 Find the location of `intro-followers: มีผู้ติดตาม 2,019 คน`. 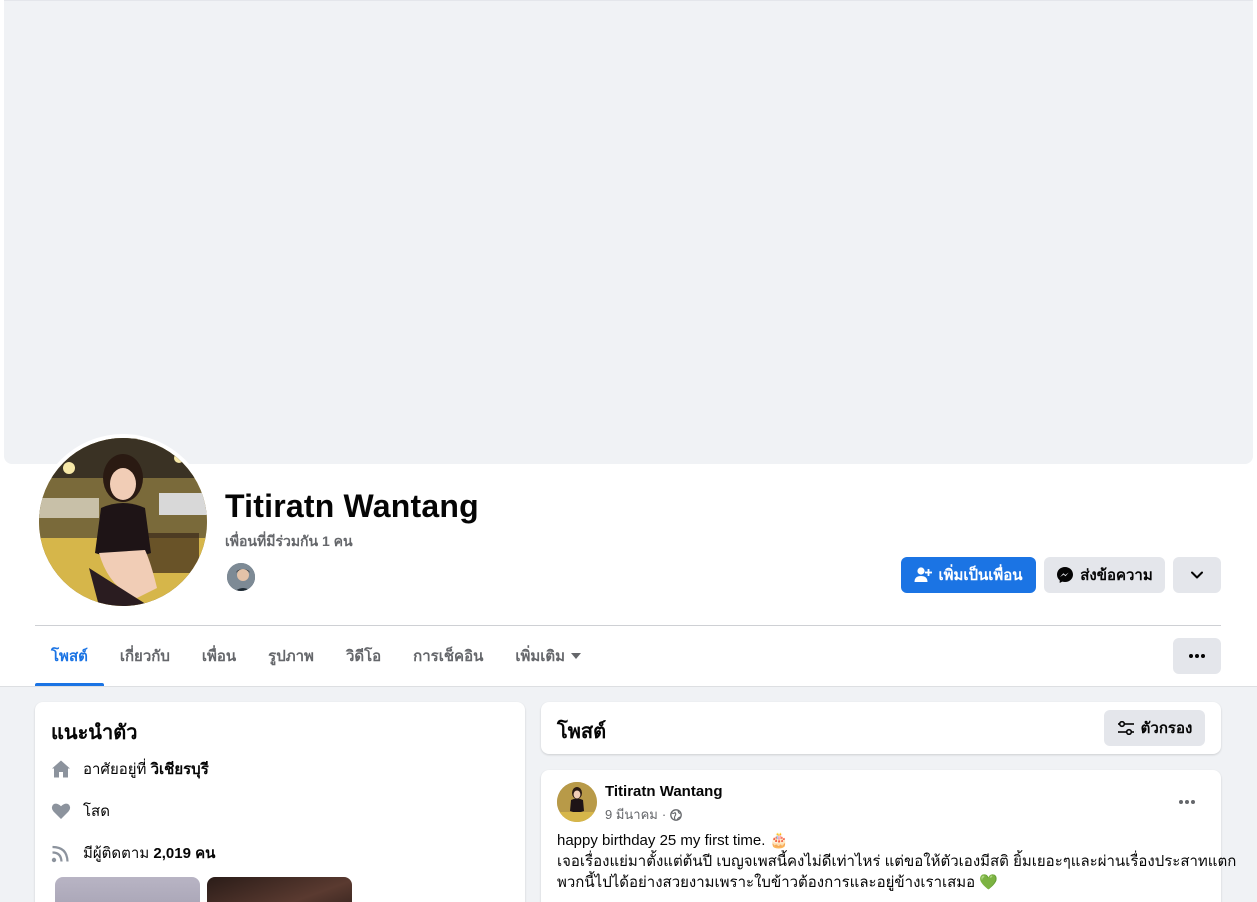

intro-followers: มีผู้ติดตาม 2,019 คน is located at coordinates (133, 853).